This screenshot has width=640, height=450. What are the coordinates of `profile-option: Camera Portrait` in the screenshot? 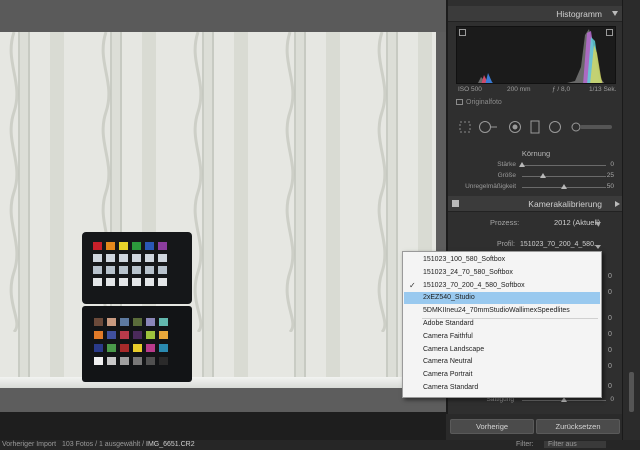 It's located at (502, 375).